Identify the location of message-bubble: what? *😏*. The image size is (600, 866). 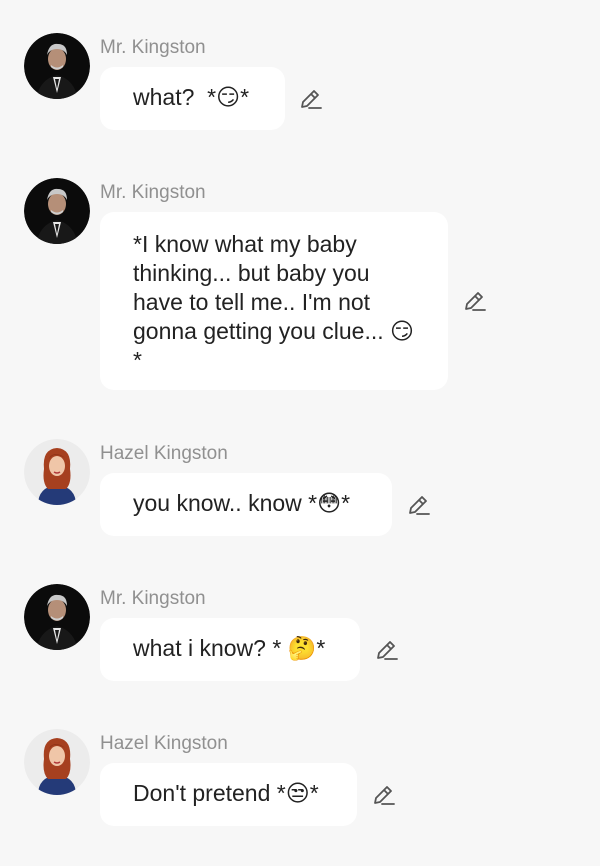
(192, 98).